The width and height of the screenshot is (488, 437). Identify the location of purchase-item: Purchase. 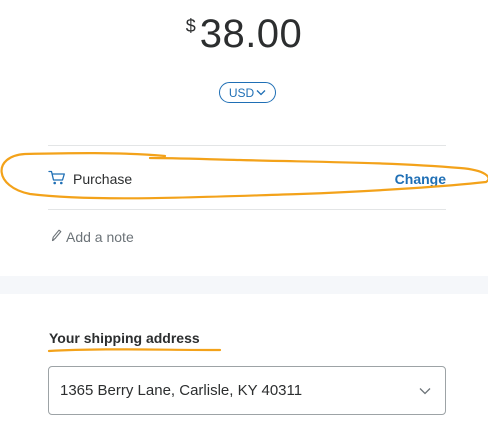
(90, 179).